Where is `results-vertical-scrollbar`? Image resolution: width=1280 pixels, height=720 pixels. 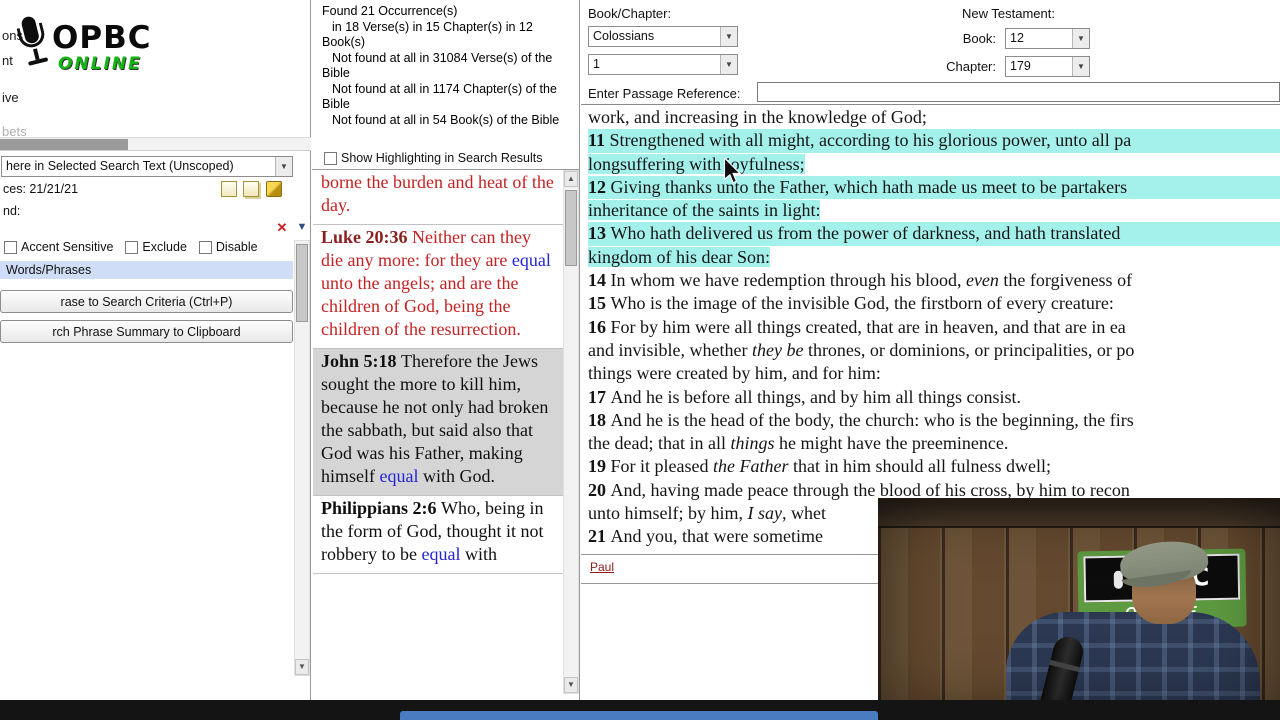 results-vertical-scrollbar is located at coordinates (571, 432).